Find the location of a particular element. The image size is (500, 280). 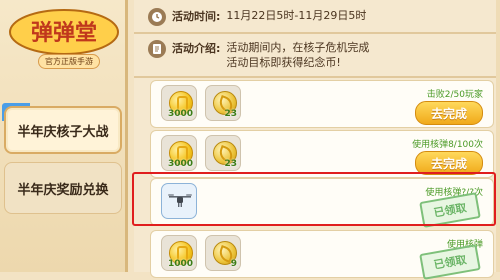

logo-subtitle: 官方正版手游 is located at coordinates (69, 61).